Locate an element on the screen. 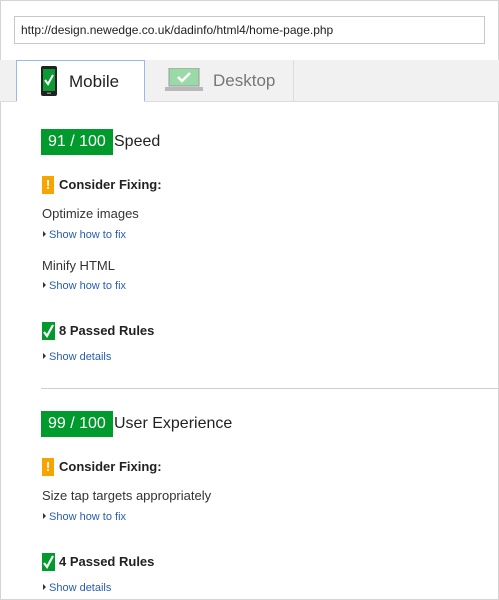 The width and height of the screenshot is (499, 600). tab-desktop: Desktop is located at coordinates (220, 80).